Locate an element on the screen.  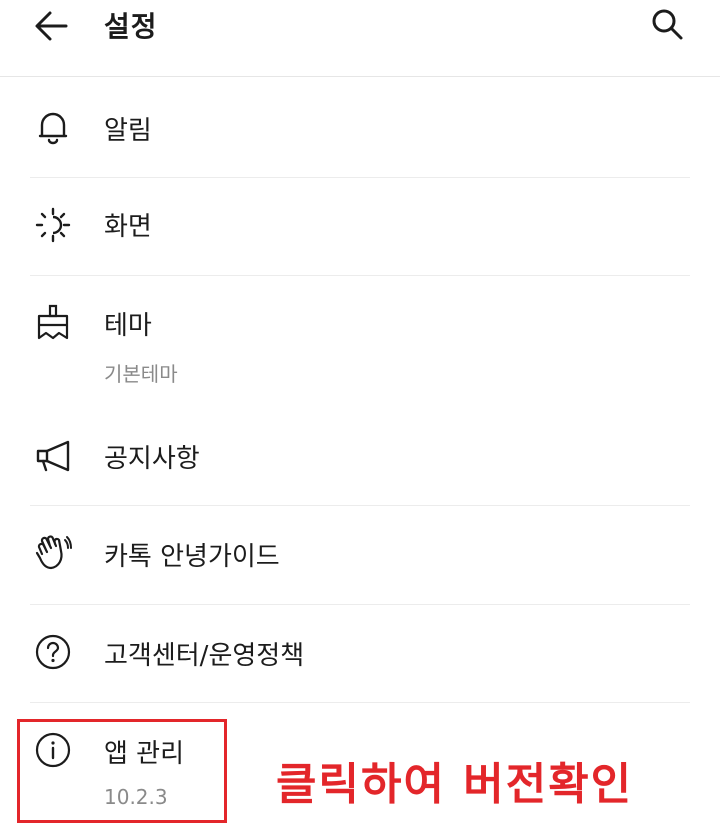
settings-item-label: 카톡 안녕가이드 is located at coordinates (192, 557).